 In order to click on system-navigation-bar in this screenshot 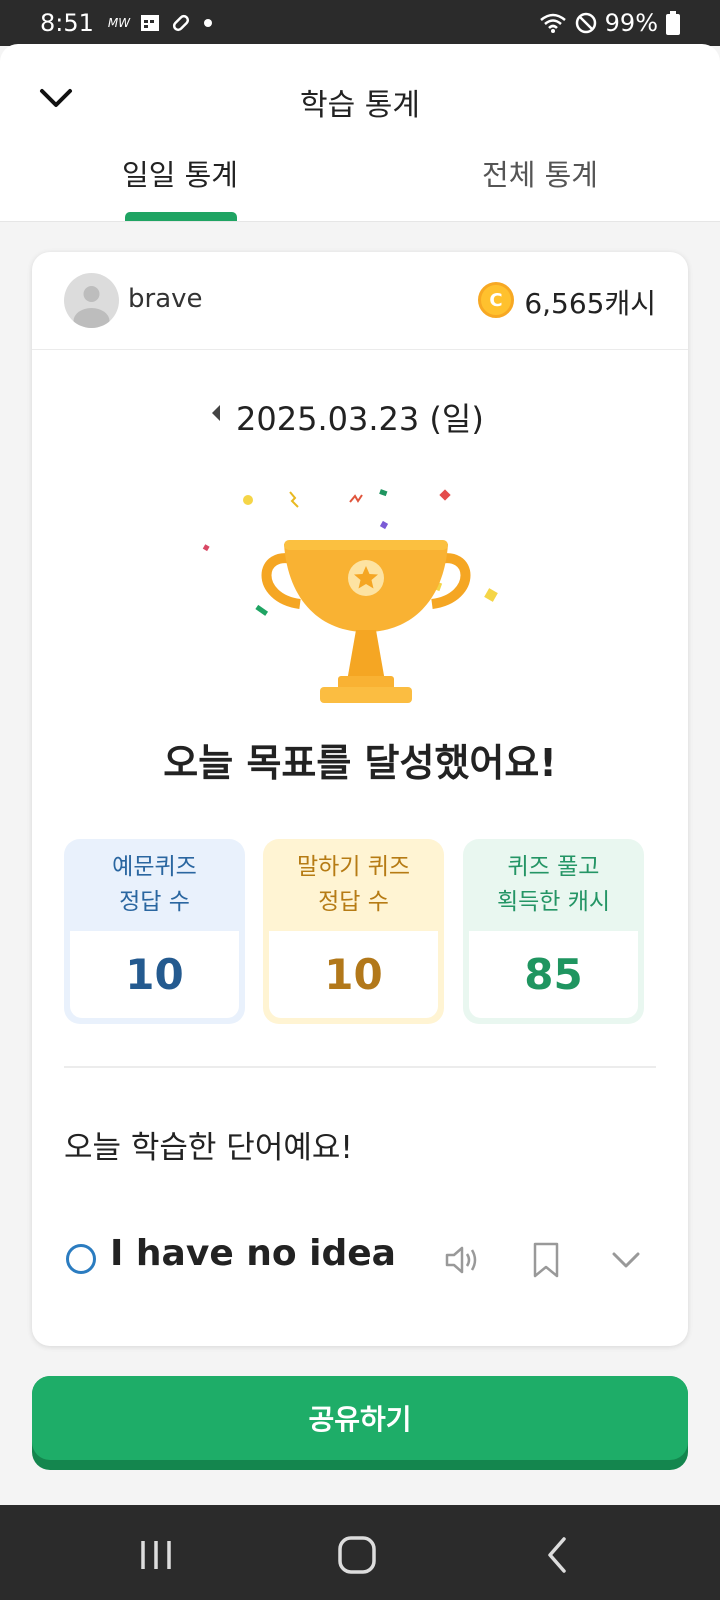, I will do `click(360, 1552)`.